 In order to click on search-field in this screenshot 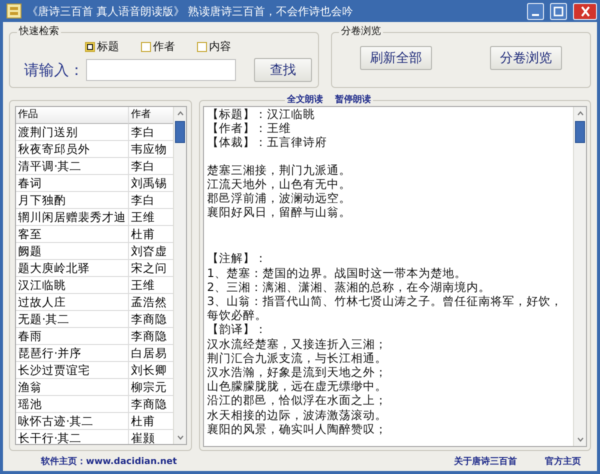, I will do `click(161, 70)`.